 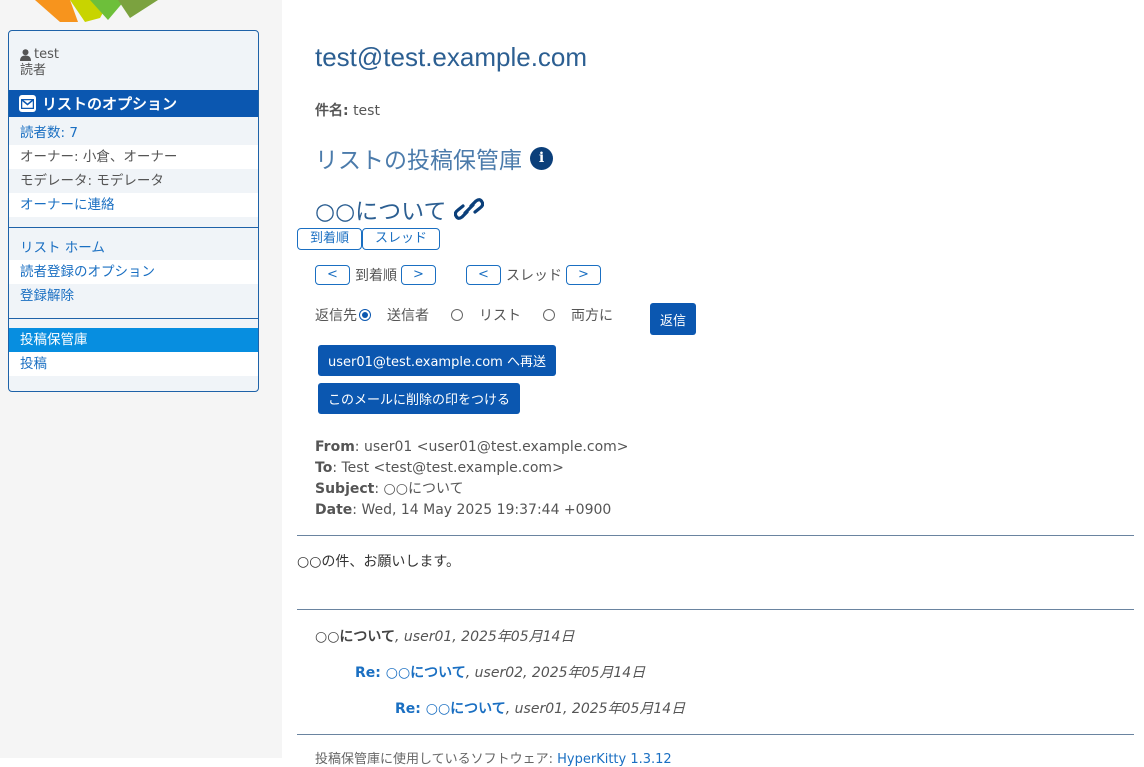 What do you see at coordinates (500, 316) in the screenshot?
I see `option-list-label: リスト` at bounding box center [500, 316].